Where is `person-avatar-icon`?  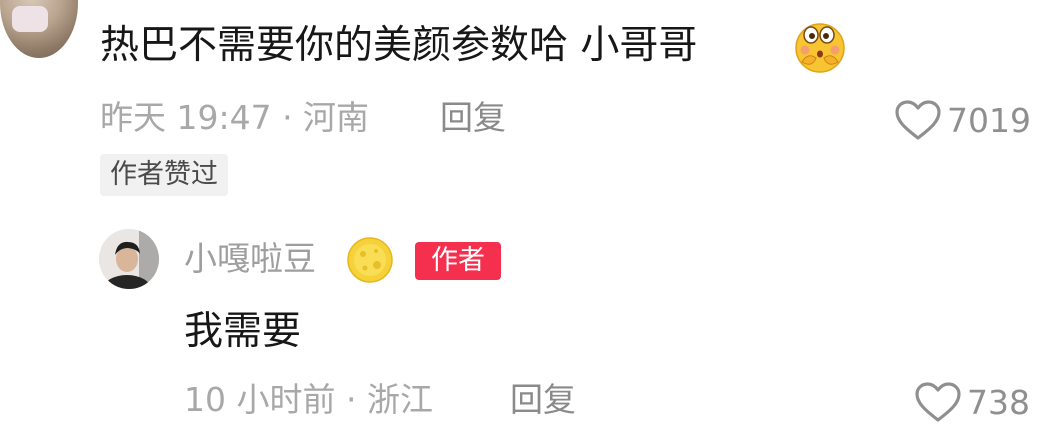
person-avatar-icon is located at coordinates (129, 259).